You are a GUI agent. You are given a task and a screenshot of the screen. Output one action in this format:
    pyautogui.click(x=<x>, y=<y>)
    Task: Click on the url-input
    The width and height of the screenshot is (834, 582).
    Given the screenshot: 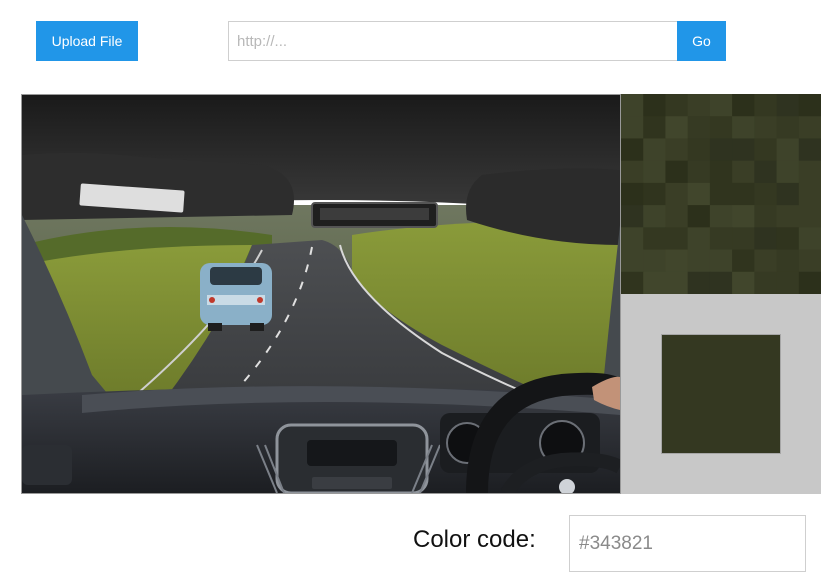 What is the action you would take?
    pyautogui.click(x=452, y=41)
    